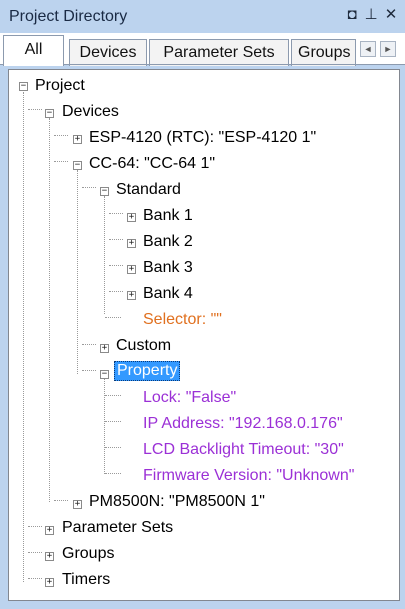 Image resolution: width=405 pixels, height=609 pixels. I want to click on tree-item-custom: Custom, so click(143, 346).